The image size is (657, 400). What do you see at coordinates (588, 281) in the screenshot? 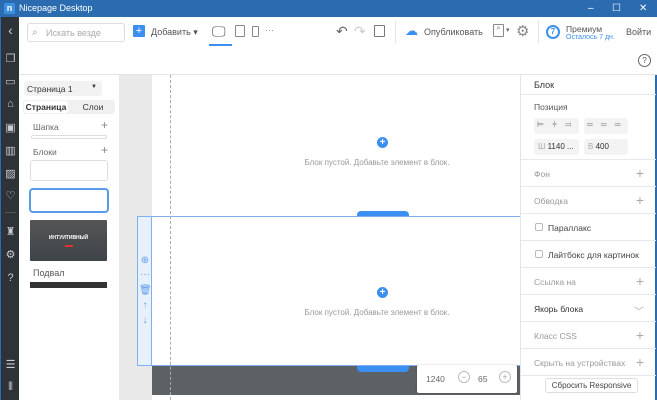
I see `link-row: Ссылка на +` at bounding box center [588, 281].